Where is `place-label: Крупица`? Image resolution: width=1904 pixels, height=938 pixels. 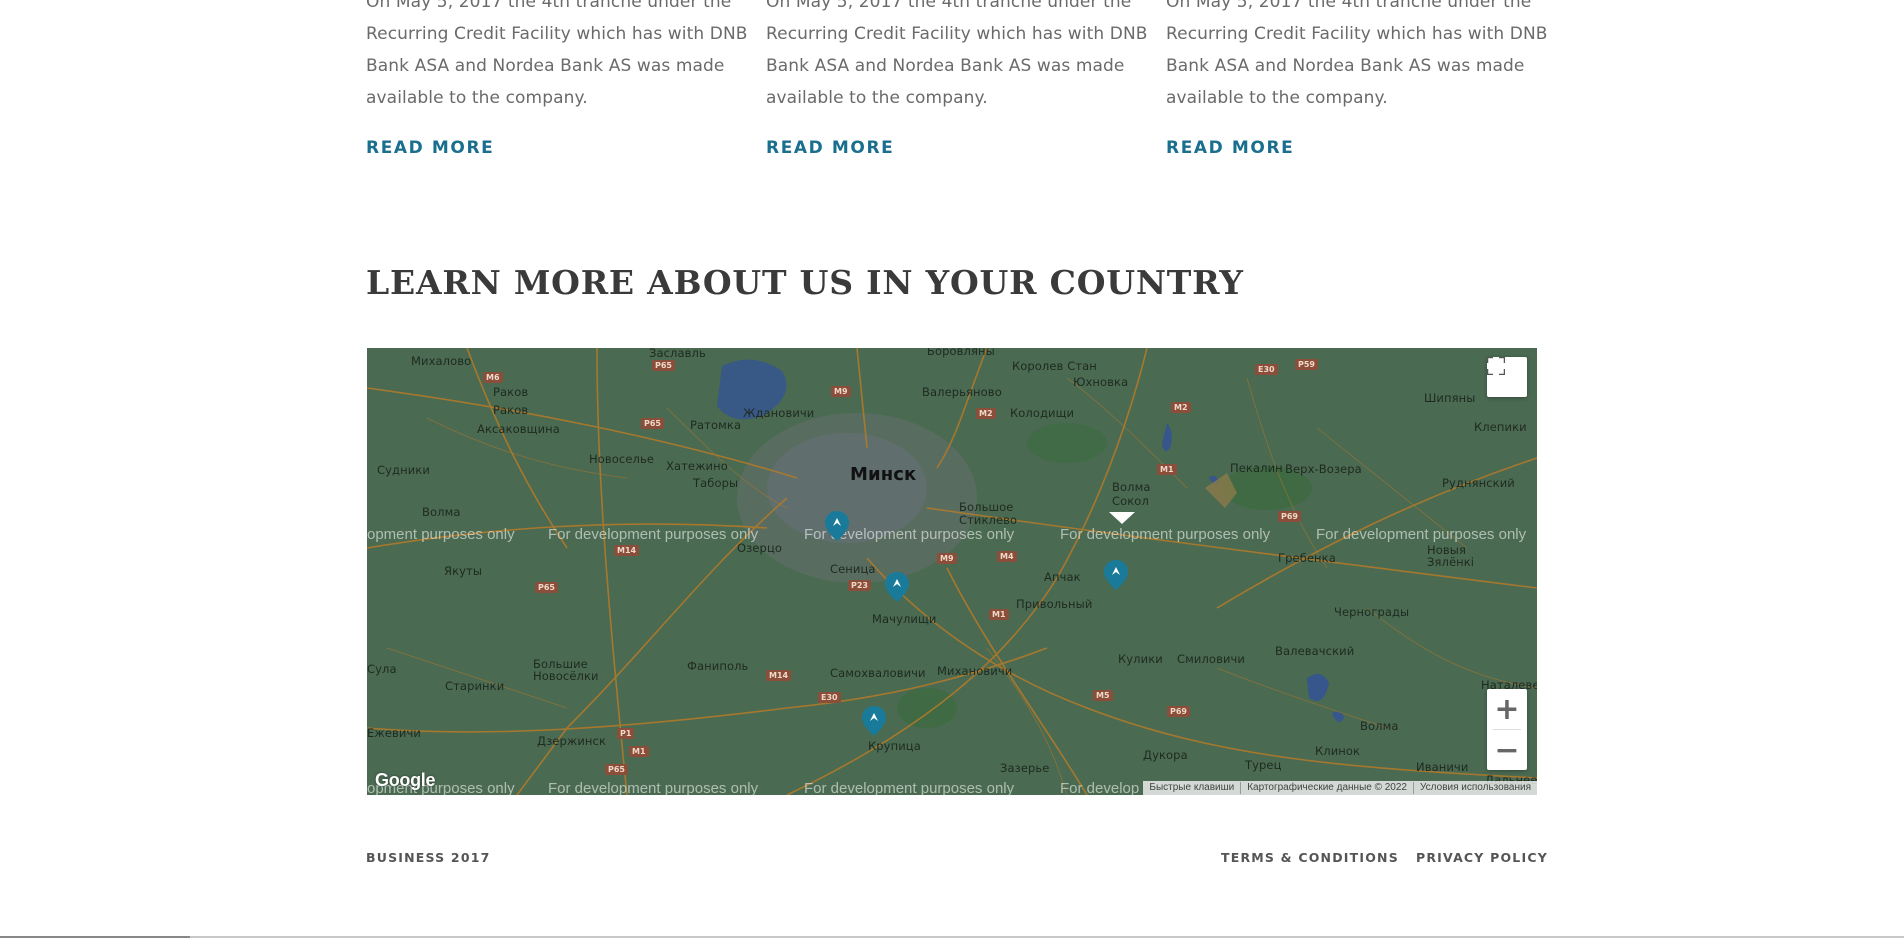
place-label: Крупица is located at coordinates (894, 746).